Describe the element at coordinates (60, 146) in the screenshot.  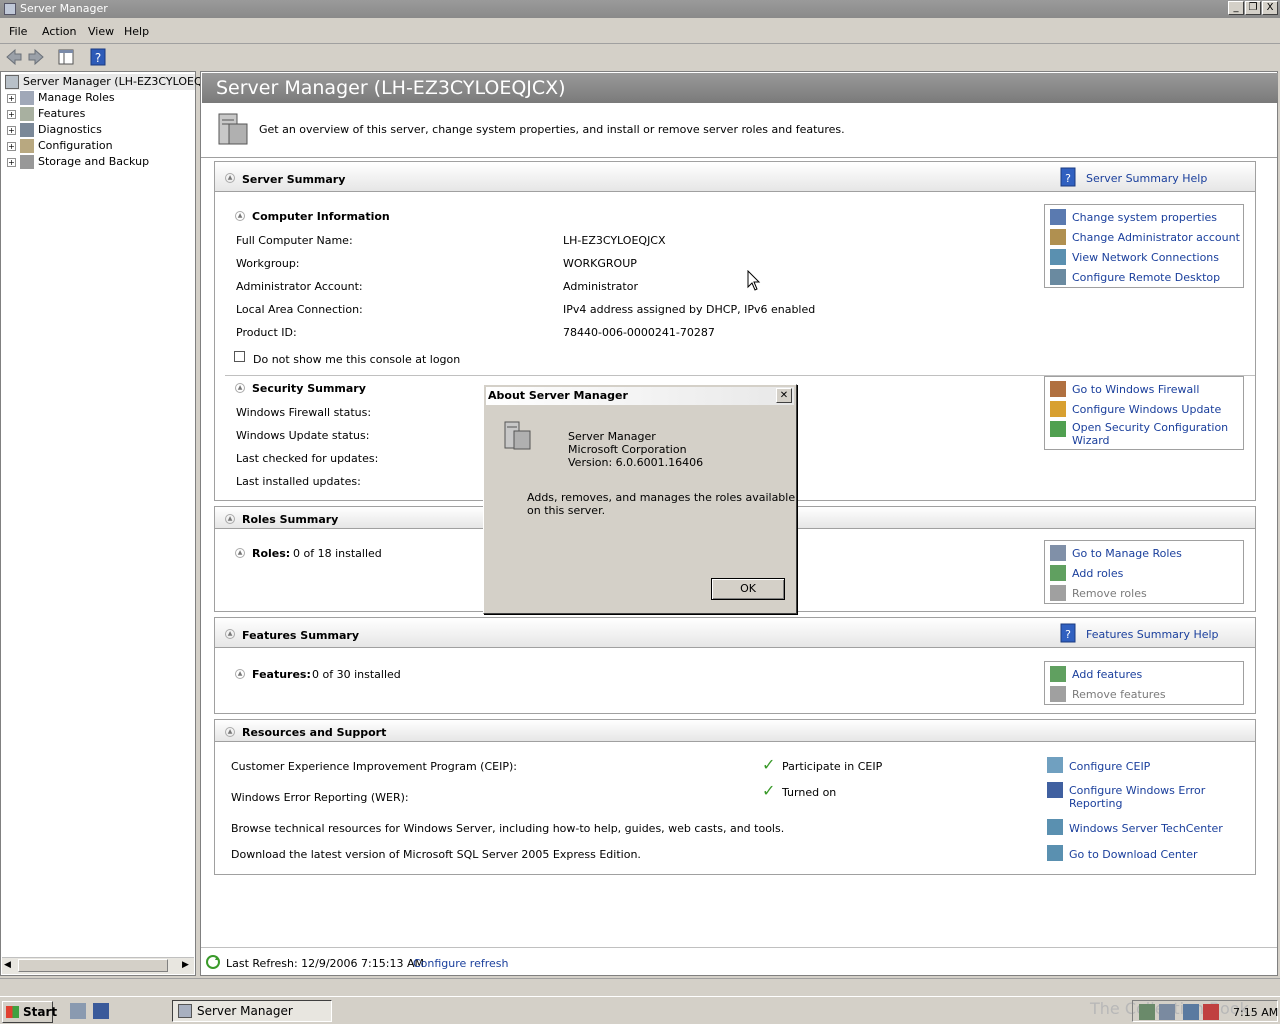
I see `tree-item-configuration: + Configuration` at that location.